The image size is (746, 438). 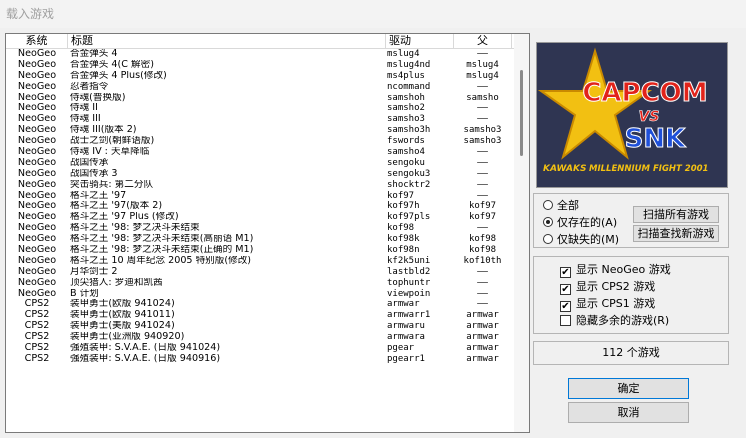 What do you see at coordinates (260, 315) in the screenshot?
I see `table-row: CPS2 装甲勇士(欧版 941011) armwarr1 armwar` at bounding box center [260, 315].